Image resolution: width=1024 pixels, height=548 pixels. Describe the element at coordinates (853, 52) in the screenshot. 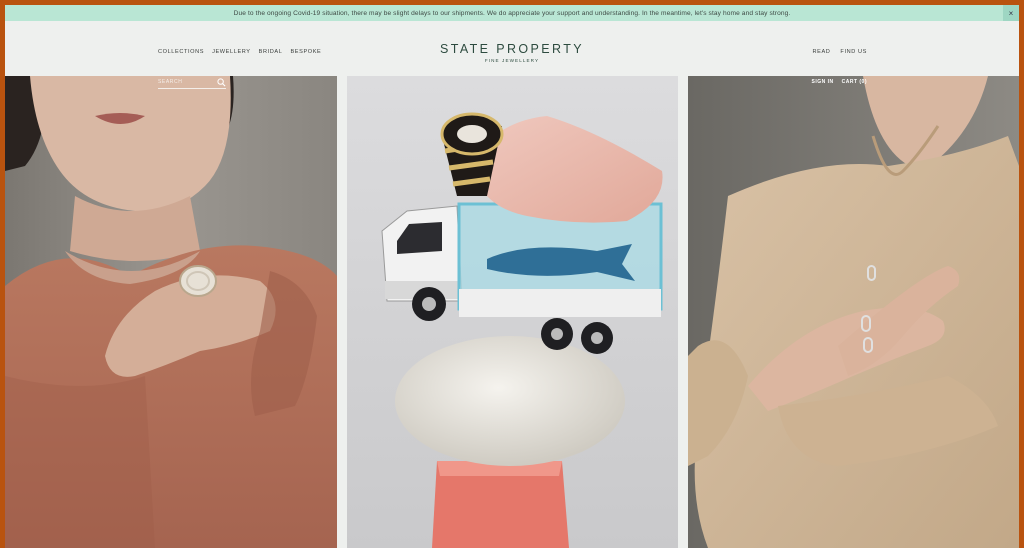

I see `nav-find-us: FIND US` at that location.